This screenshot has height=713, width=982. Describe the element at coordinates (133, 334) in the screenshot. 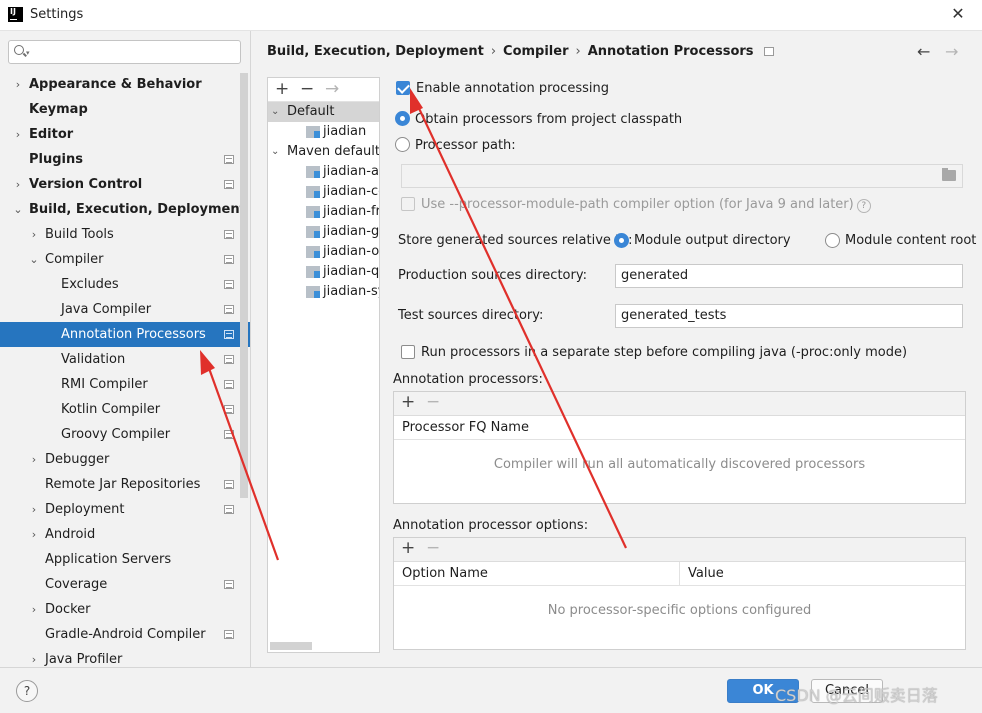

I see `sidebar-item-label: Annotation Processors` at that location.